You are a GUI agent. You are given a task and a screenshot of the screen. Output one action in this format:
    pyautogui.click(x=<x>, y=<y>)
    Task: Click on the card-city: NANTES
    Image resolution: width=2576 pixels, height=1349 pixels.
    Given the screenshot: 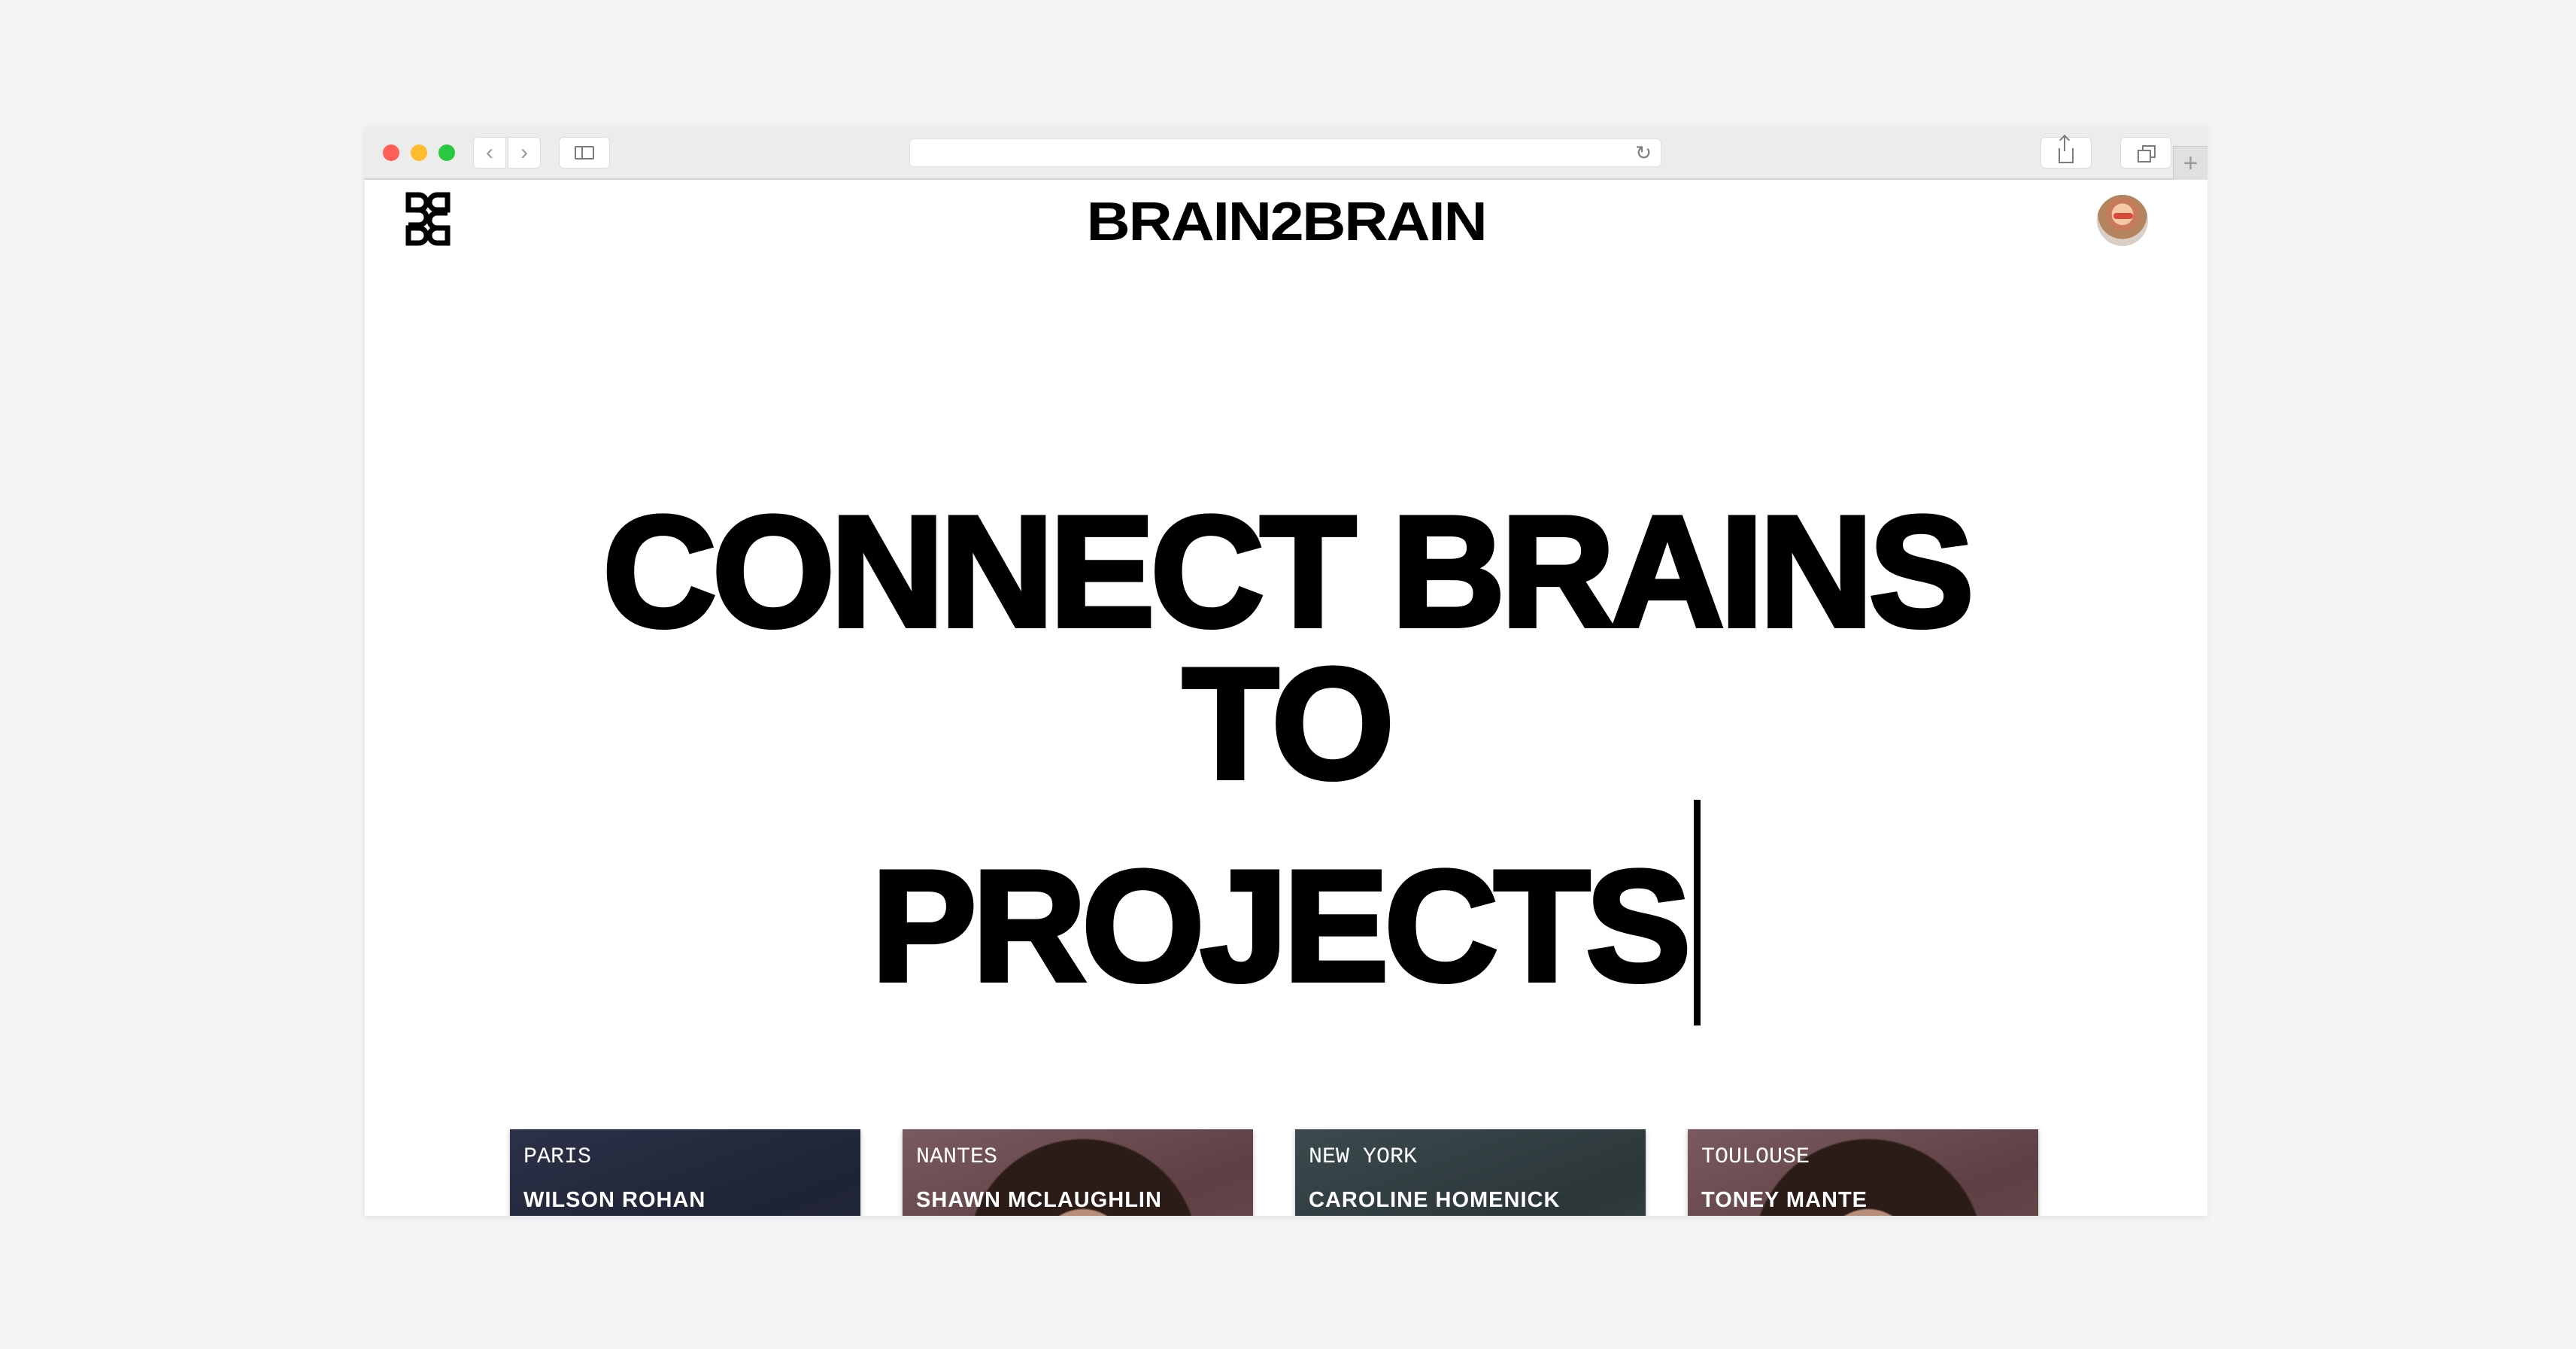 What is the action you would take?
    pyautogui.click(x=957, y=1157)
    